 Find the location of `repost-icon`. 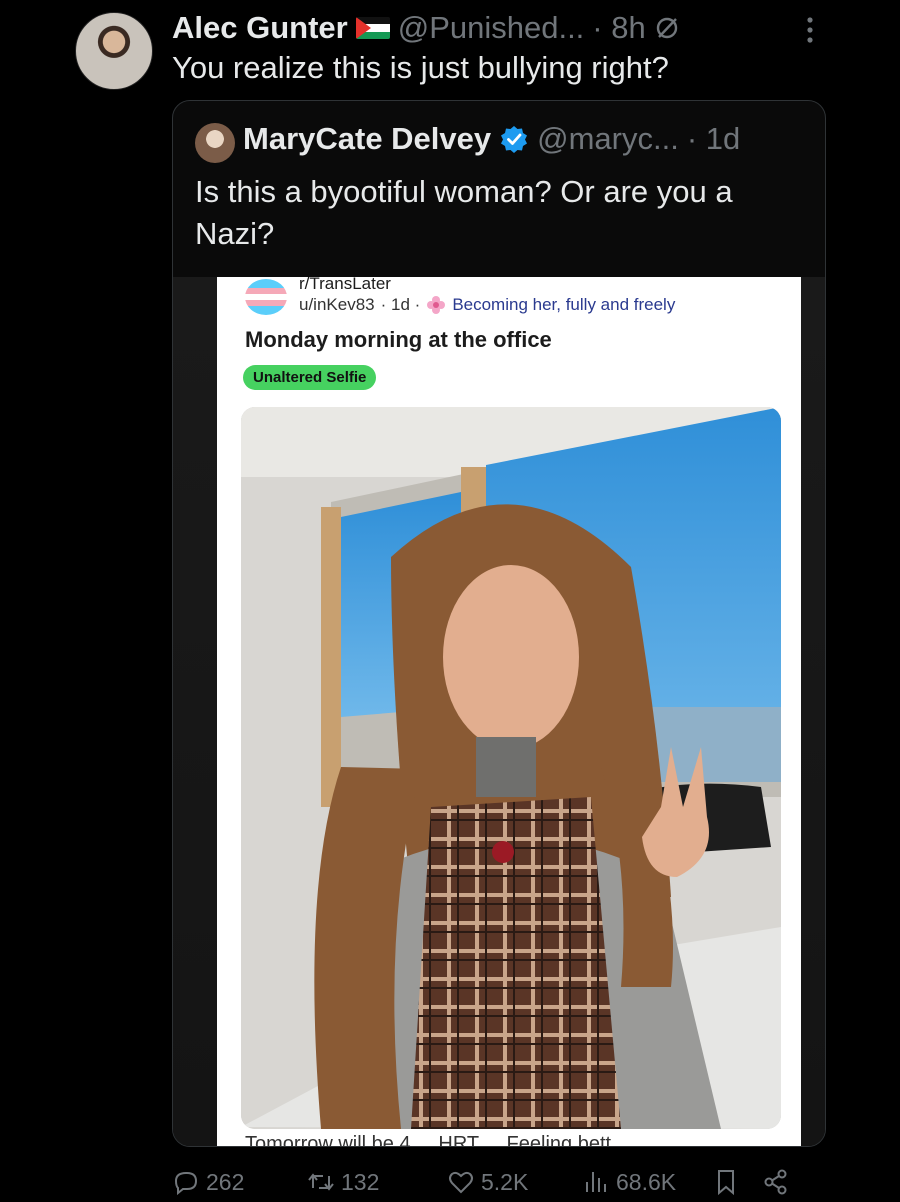

repost-icon is located at coordinates (321, 1182).